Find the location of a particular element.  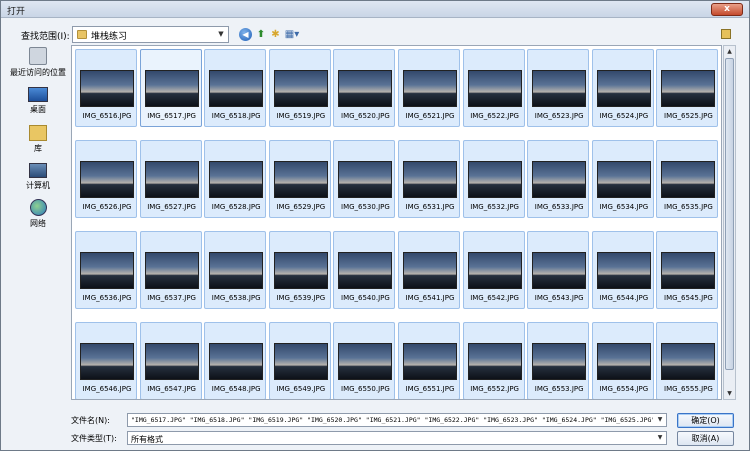

scroll-down-icon: ▼ is located at coordinates (729, 393).